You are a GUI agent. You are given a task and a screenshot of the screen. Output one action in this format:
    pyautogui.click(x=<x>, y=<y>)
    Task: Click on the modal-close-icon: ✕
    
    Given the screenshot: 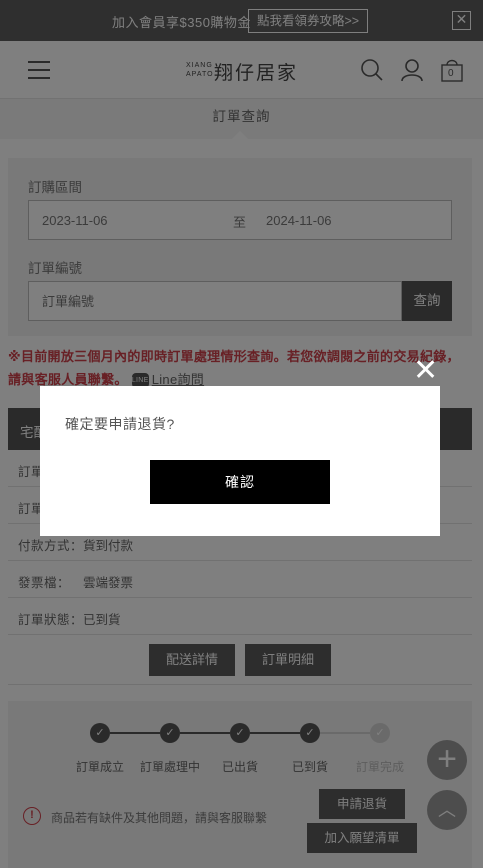 What is the action you would take?
    pyautogui.click(x=425, y=371)
    